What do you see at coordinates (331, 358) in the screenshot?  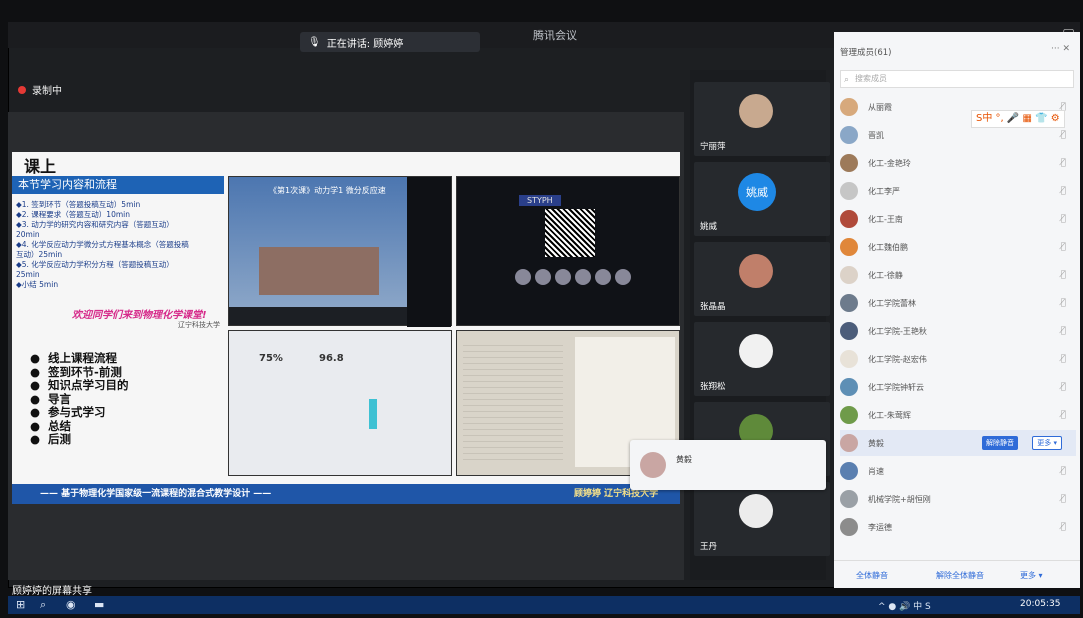 I see `stat-value: 96.8` at bounding box center [331, 358].